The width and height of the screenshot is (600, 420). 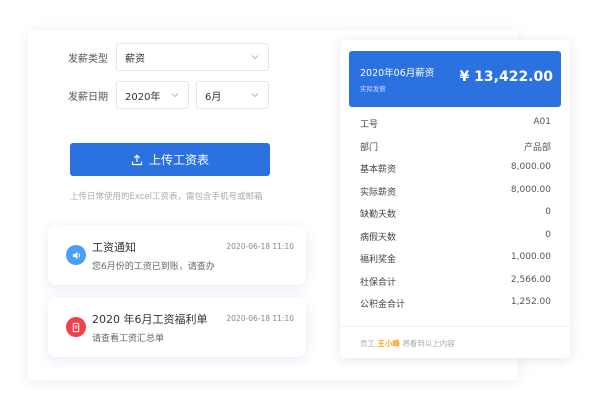 I want to click on pay-type-select: 薪资, so click(x=192, y=57).